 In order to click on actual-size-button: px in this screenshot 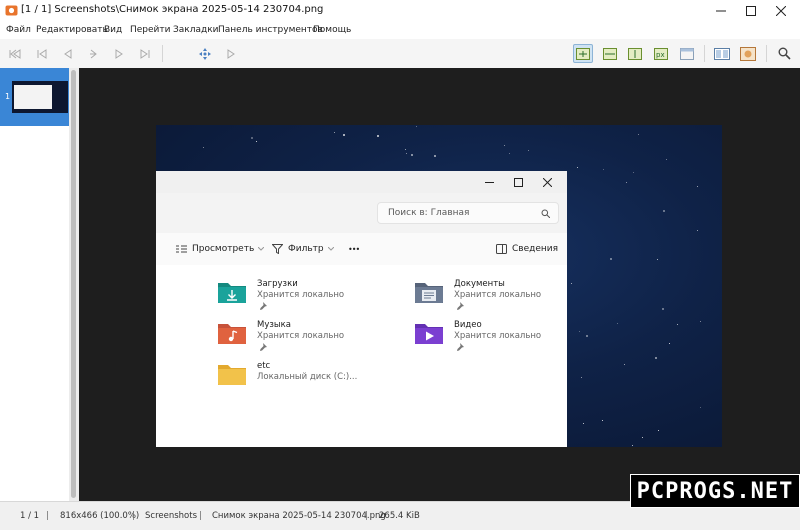, I will do `click(661, 53)`.